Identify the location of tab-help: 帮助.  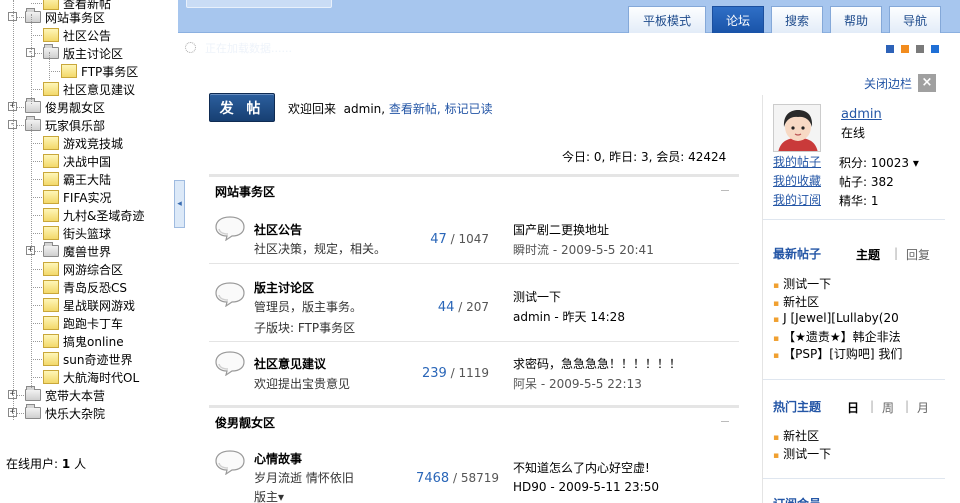
(856, 19).